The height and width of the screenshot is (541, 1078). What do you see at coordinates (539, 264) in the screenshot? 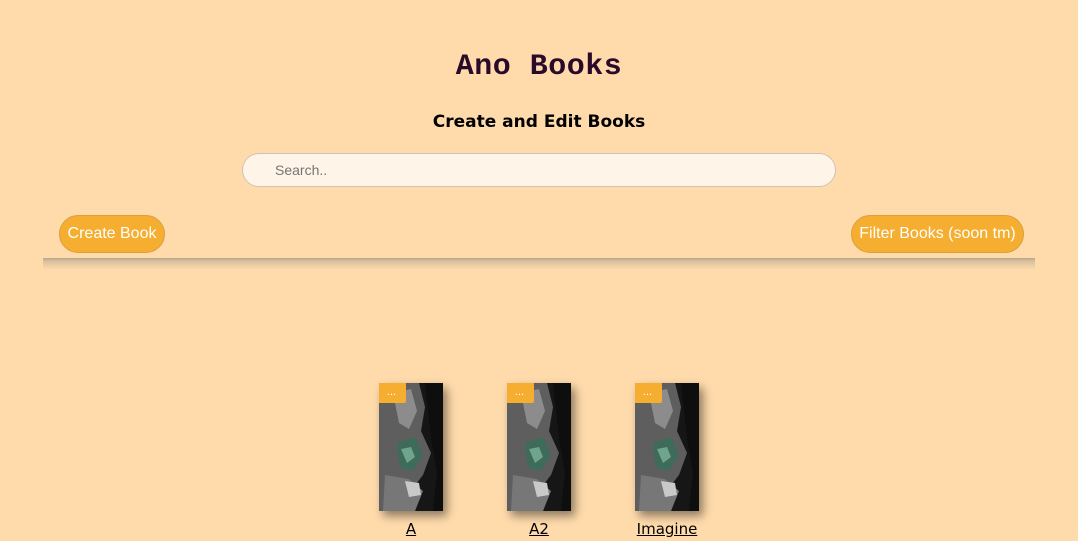
I see `divider` at bounding box center [539, 264].